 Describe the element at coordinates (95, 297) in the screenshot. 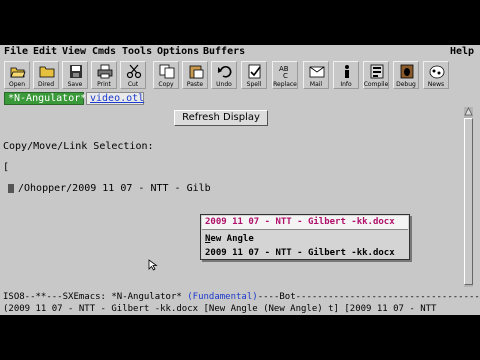

I see `modeline-buffer-info: ISO8--**---SXEmacs: *N-Angulator*` at that location.